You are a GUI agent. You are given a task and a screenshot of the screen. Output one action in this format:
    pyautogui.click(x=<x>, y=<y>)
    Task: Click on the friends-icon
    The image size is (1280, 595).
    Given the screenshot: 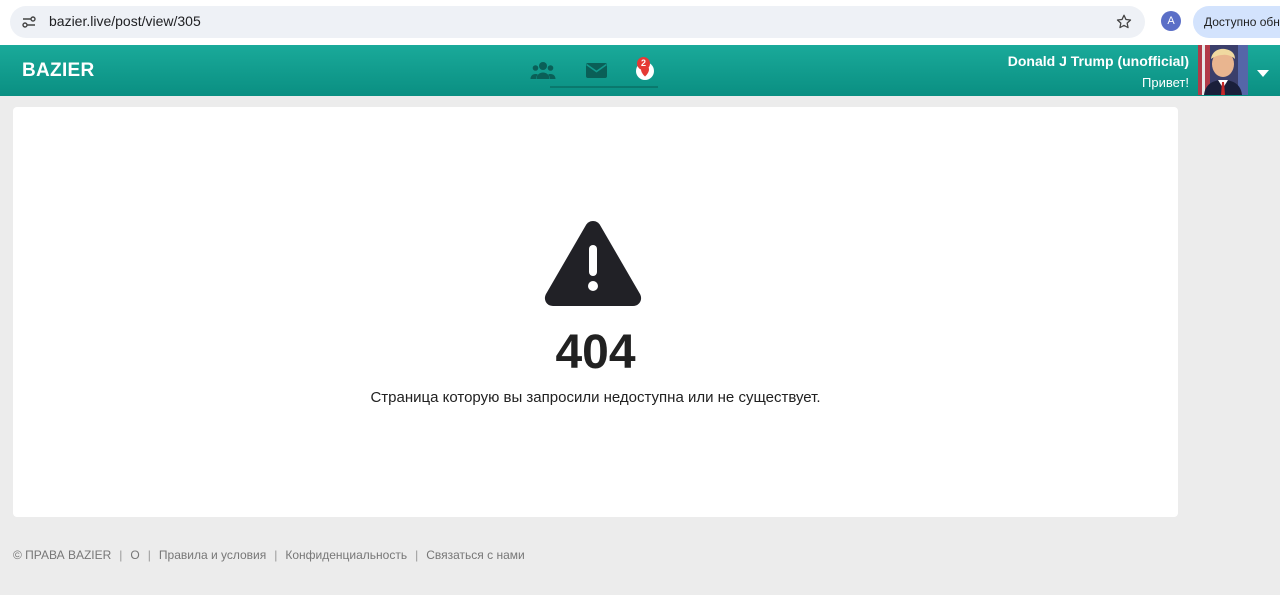 What is the action you would take?
    pyautogui.click(x=543, y=70)
    